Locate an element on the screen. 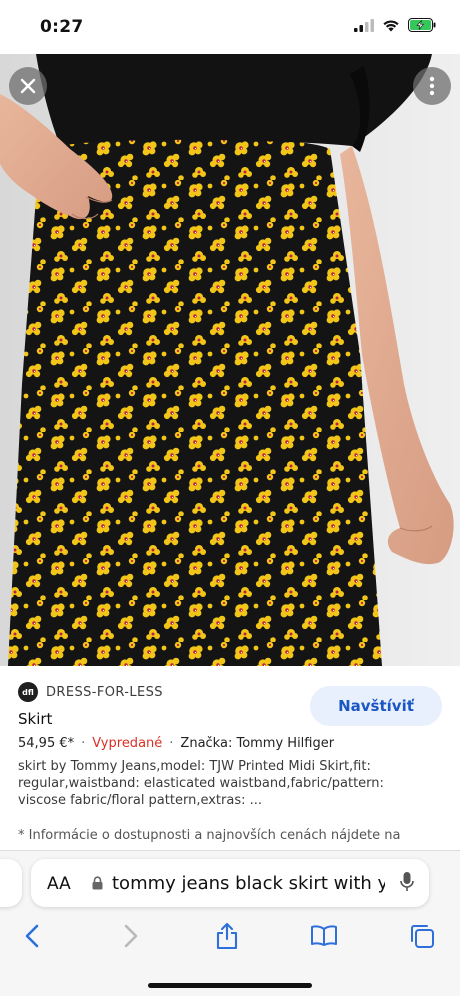 The height and width of the screenshot is (996, 460). share-icon is located at coordinates (227, 936).